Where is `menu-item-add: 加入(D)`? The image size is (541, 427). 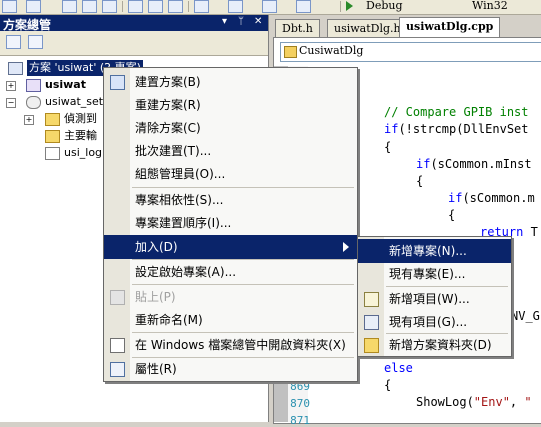 menu-item-add: 加入(D) is located at coordinates (230, 247).